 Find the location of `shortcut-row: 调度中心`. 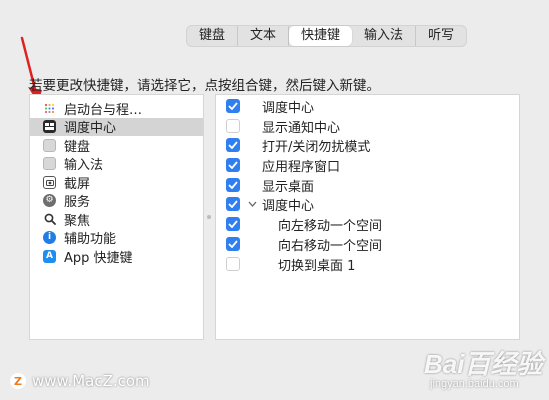

shortcut-row: 调度中心 is located at coordinates (367, 106).